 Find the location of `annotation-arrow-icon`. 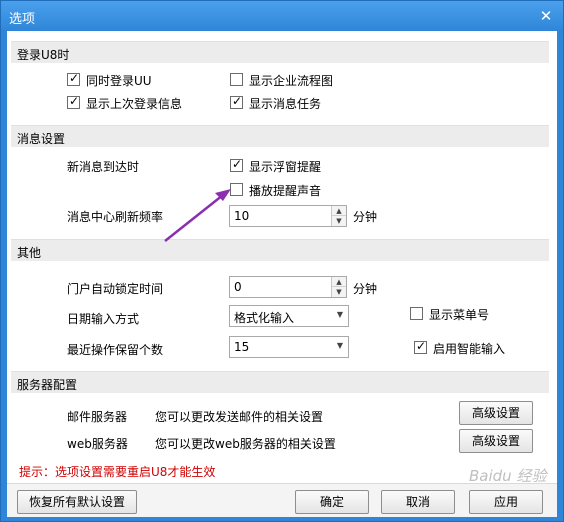

annotation-arrow-icon is located at coordinates (197, 215).